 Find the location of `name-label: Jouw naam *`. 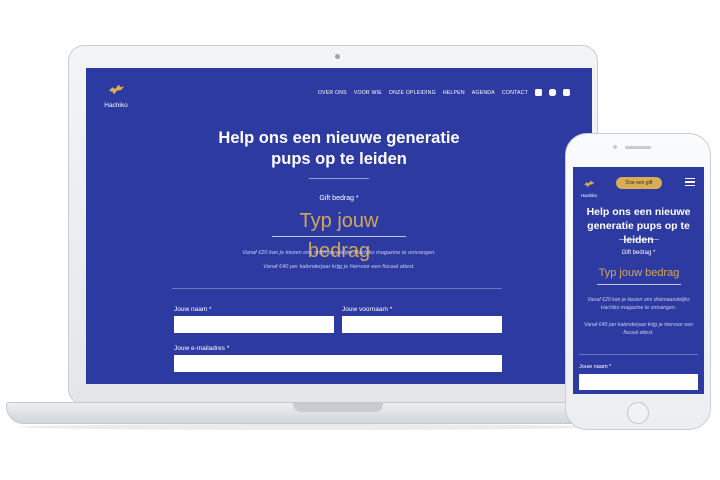

name-label: Jouw naam * is located at coordinates (193, 309).